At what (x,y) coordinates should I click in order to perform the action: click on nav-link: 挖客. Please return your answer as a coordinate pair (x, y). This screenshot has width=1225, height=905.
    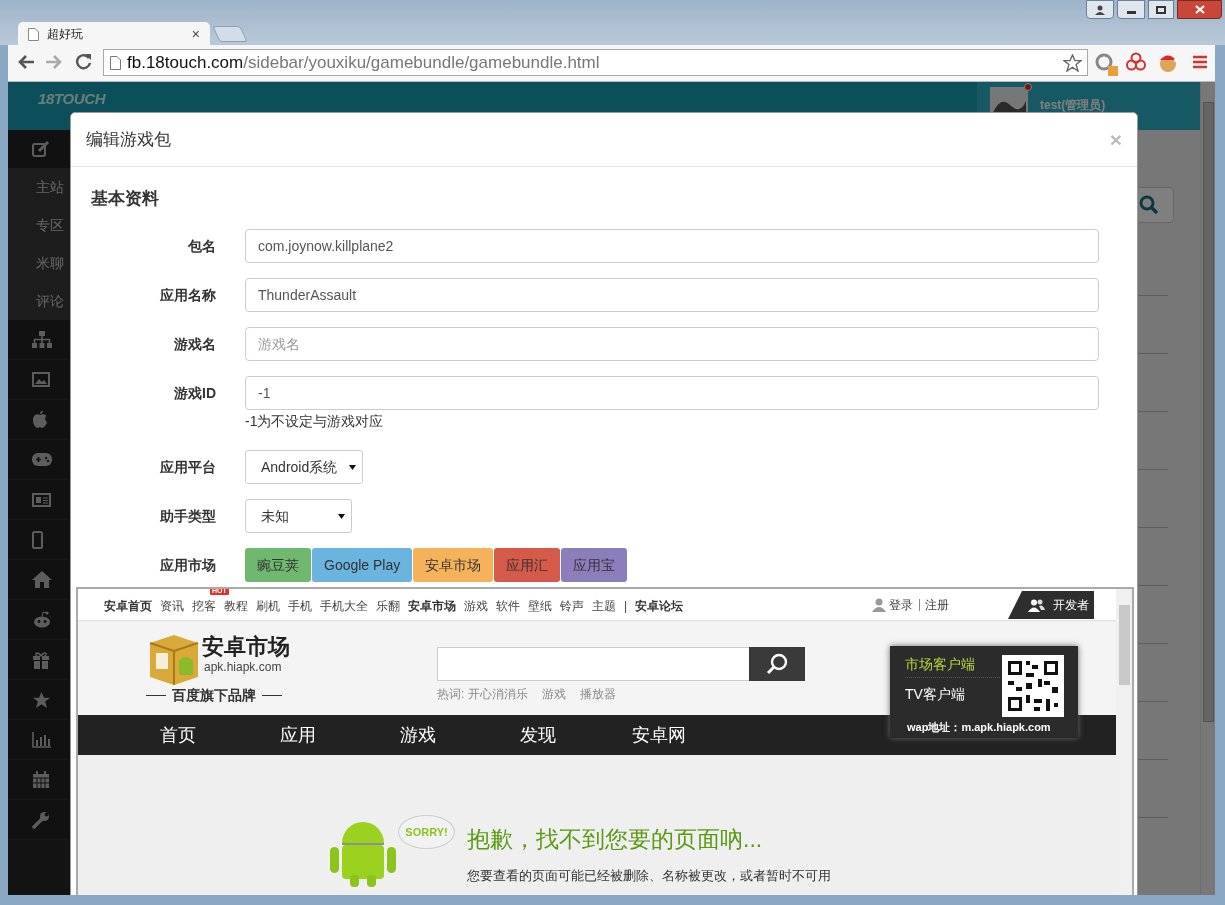
    Looking at the image, I should click on (204, 606).